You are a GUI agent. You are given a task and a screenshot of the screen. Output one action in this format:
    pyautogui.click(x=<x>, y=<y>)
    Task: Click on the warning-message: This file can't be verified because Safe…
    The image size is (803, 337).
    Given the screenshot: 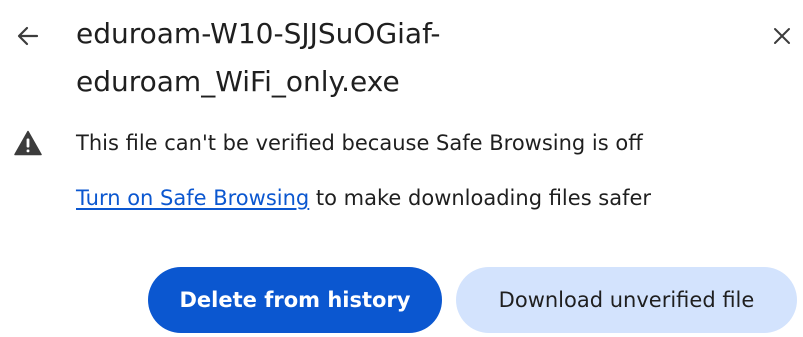 What is the action you would take?
    pyautogui.click(x=359, y=143)
    